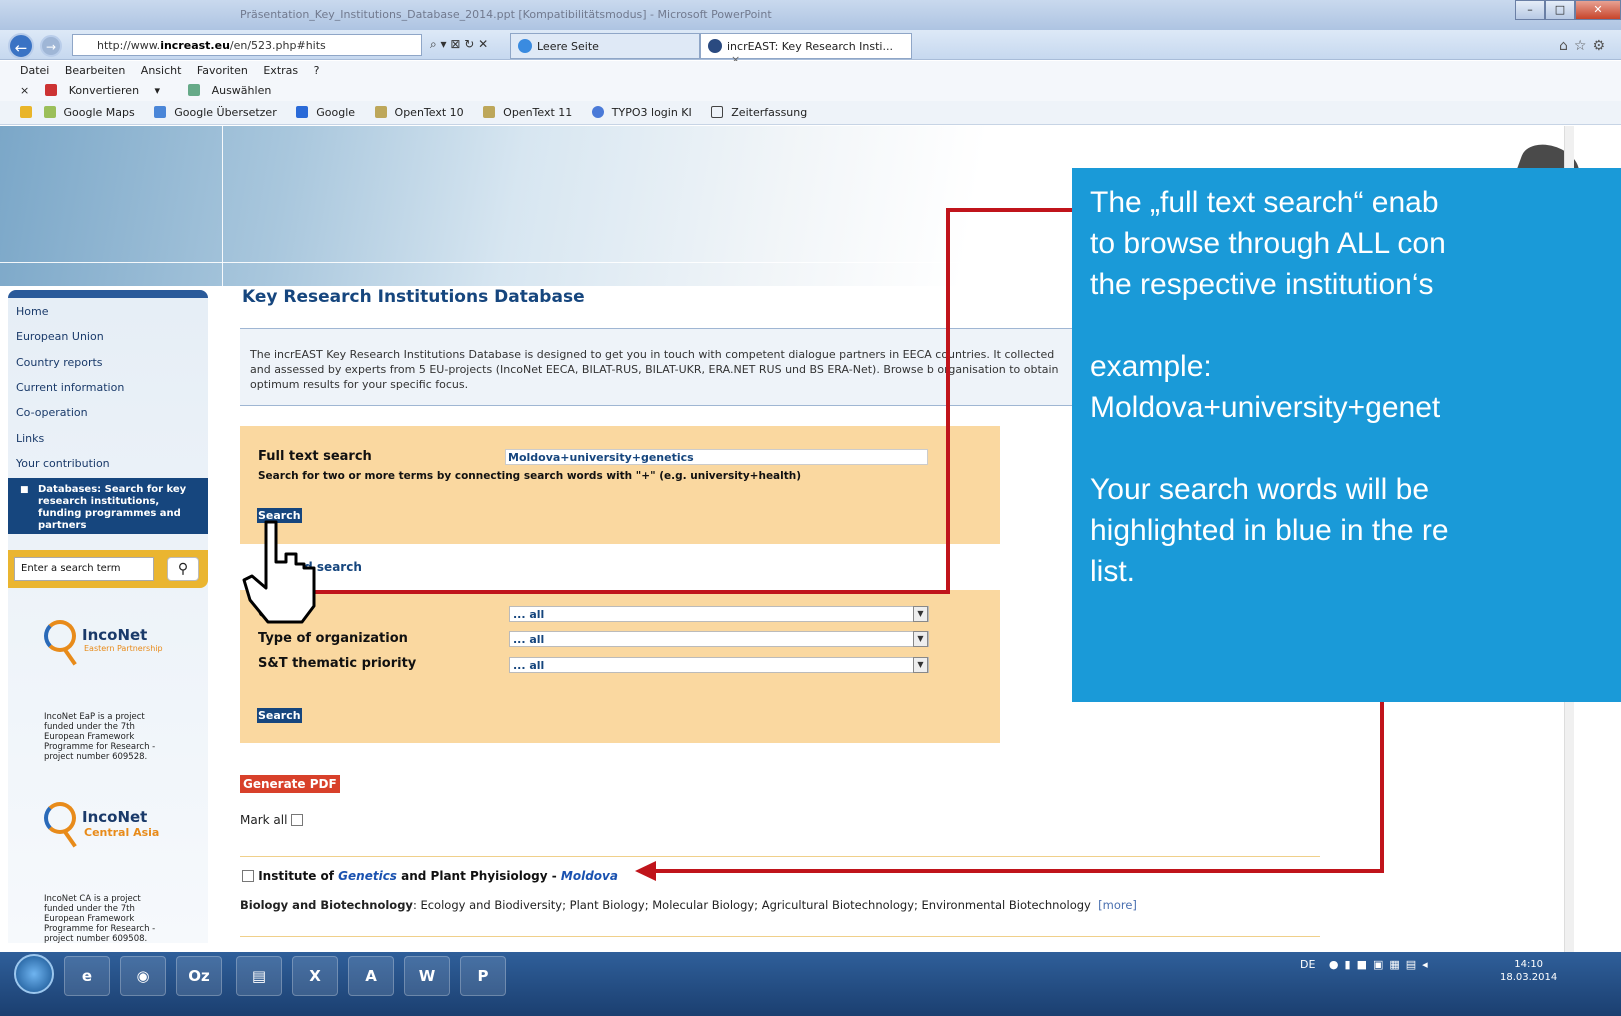  Describe the element at coordinates (483, 976) in the screenshot. I see `powerpoint-icon: P` at that location.